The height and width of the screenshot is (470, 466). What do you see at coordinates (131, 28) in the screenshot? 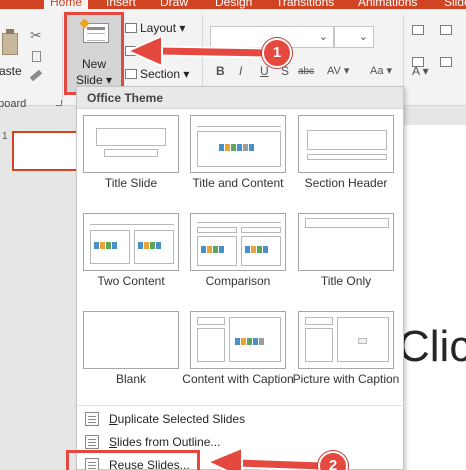
I see `layout-icon` at bounding box center [131, 28].